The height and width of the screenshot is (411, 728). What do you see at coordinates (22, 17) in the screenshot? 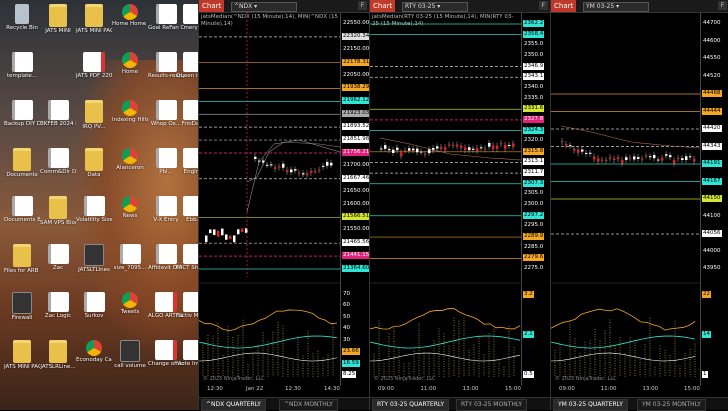
I see `desktop-icon: Recycle Bin` at bounding box center [22, 17].